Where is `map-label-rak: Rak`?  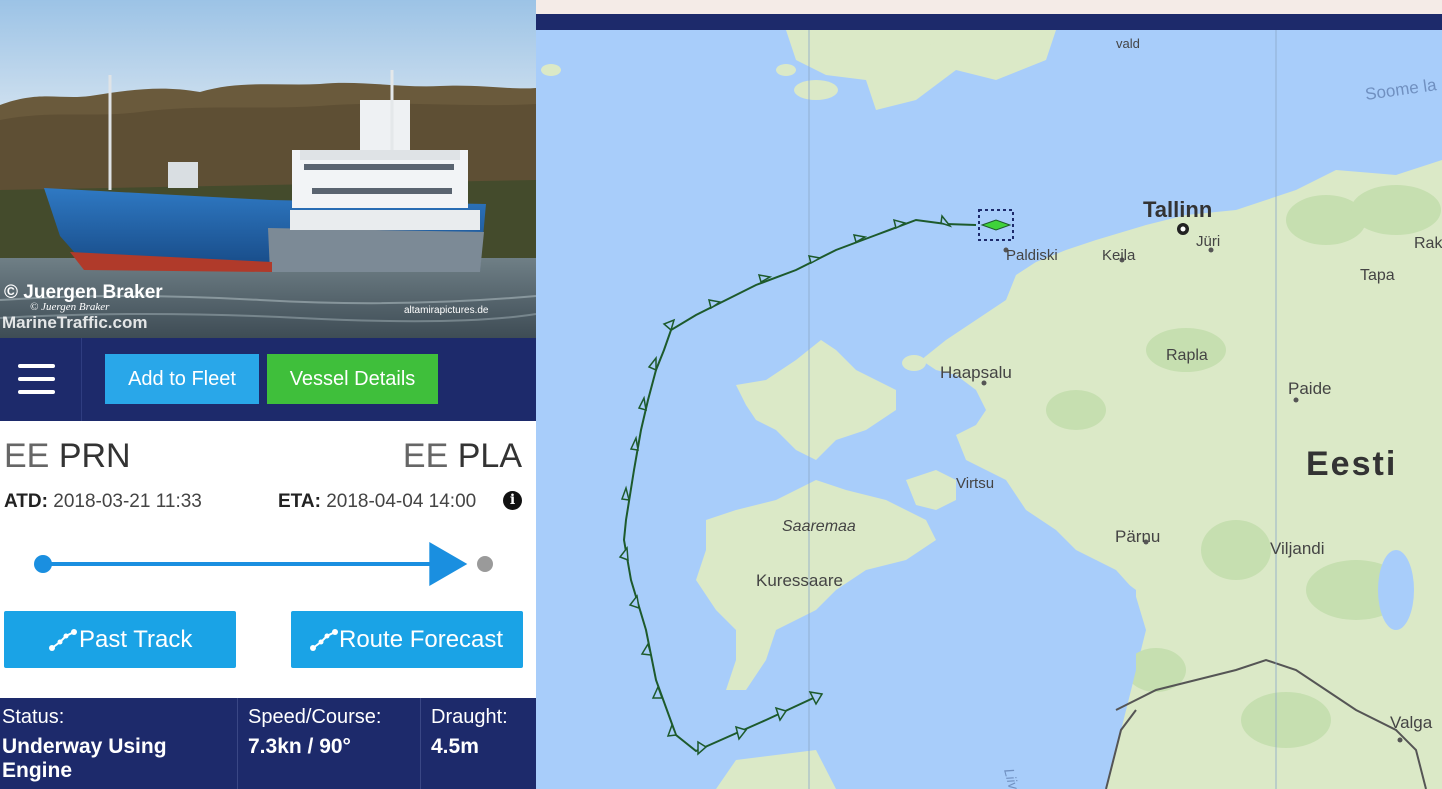 map-label-rak: Rak is located at coordinates (1428, 243).